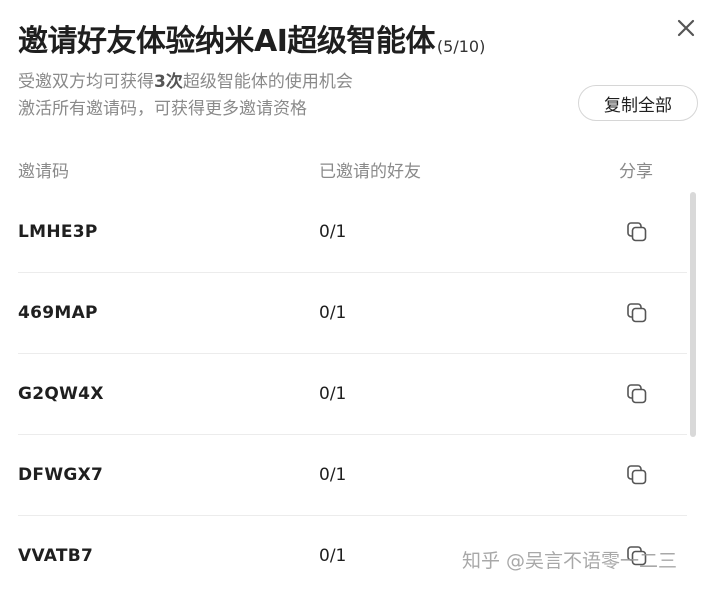 This screenshot has height=590, width=719. Describe the element at coordinates (636, 172) in the screenshot. I see `header-share: 分享` at that location.